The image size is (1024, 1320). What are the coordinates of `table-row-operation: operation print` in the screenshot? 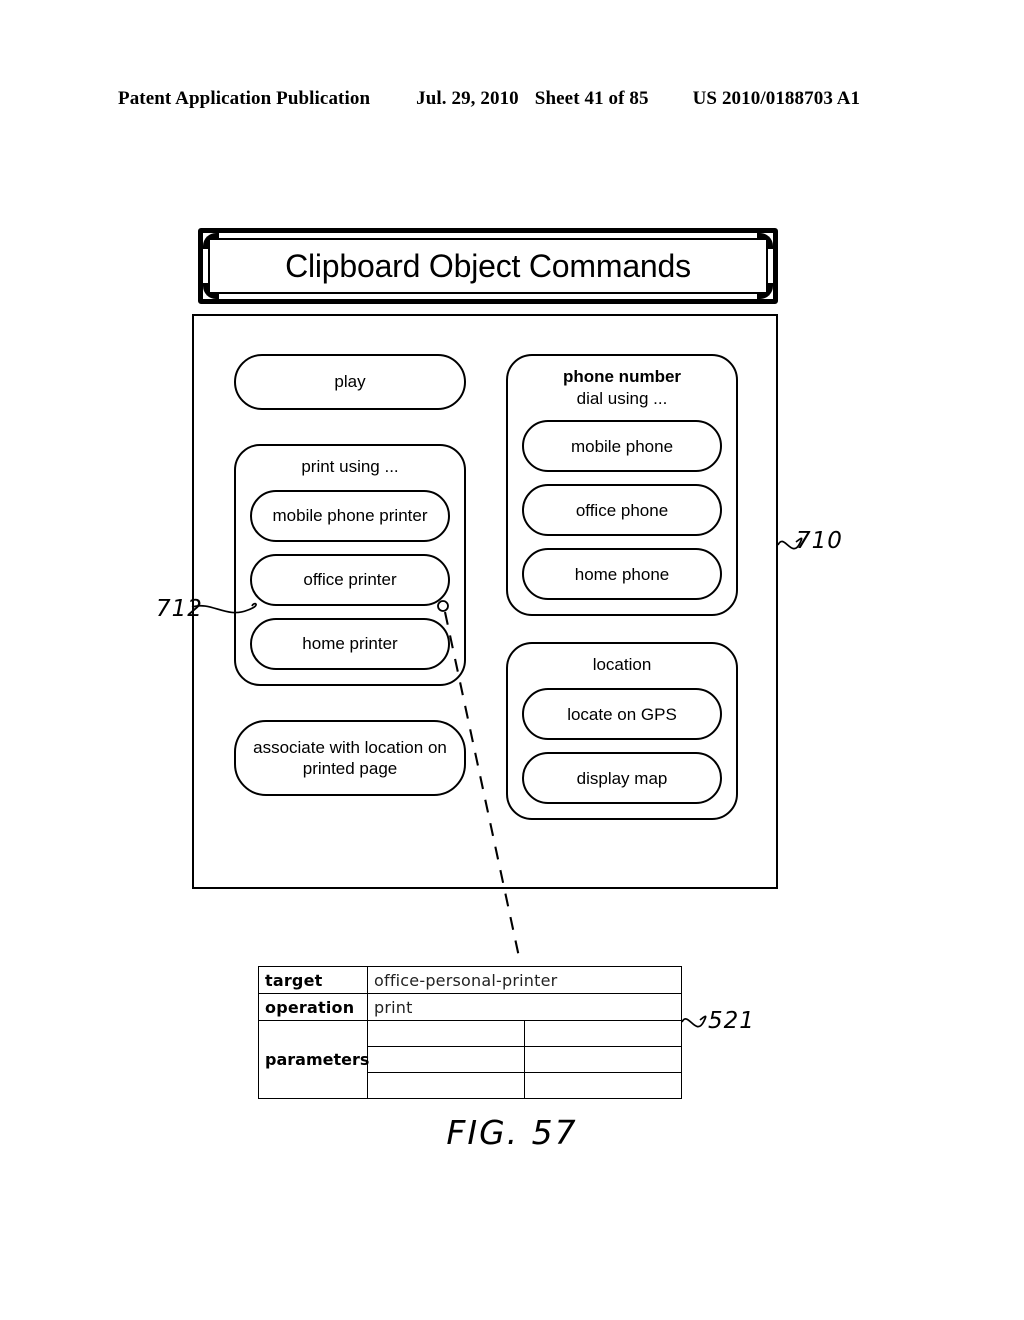 It's located at (470, 1007).